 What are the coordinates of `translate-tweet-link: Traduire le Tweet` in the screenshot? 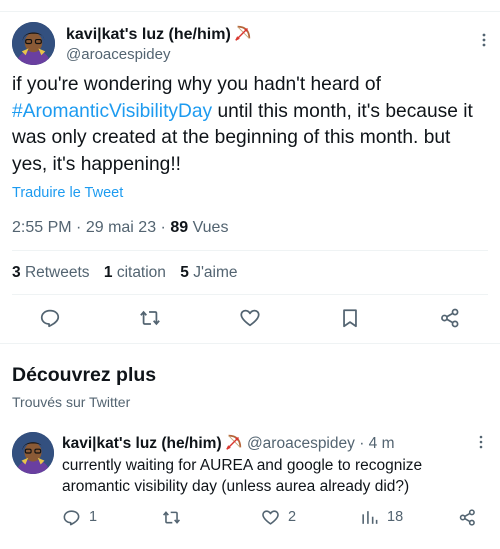 It's located at (67, 193).